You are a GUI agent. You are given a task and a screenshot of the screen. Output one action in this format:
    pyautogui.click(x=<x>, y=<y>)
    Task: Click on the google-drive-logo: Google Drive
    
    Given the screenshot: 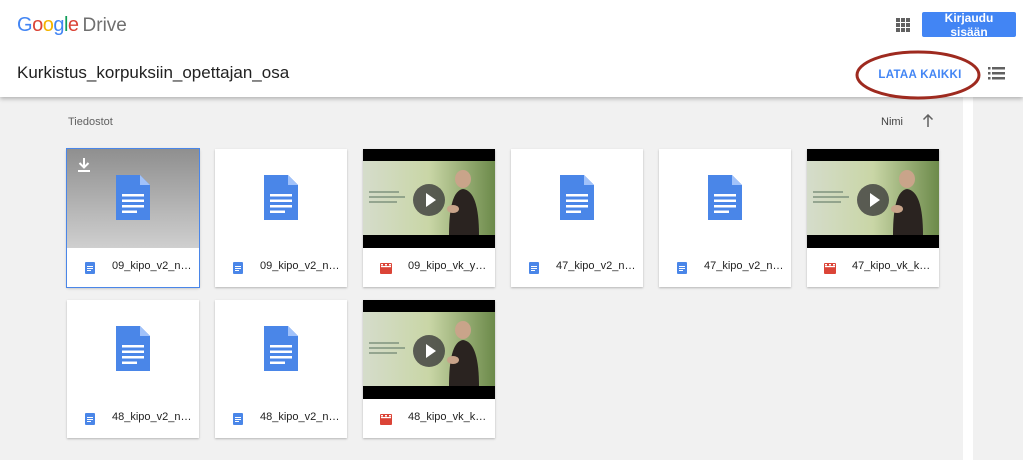 What is the action you would take?
    pyautogui.click(x=72, y=27)
    